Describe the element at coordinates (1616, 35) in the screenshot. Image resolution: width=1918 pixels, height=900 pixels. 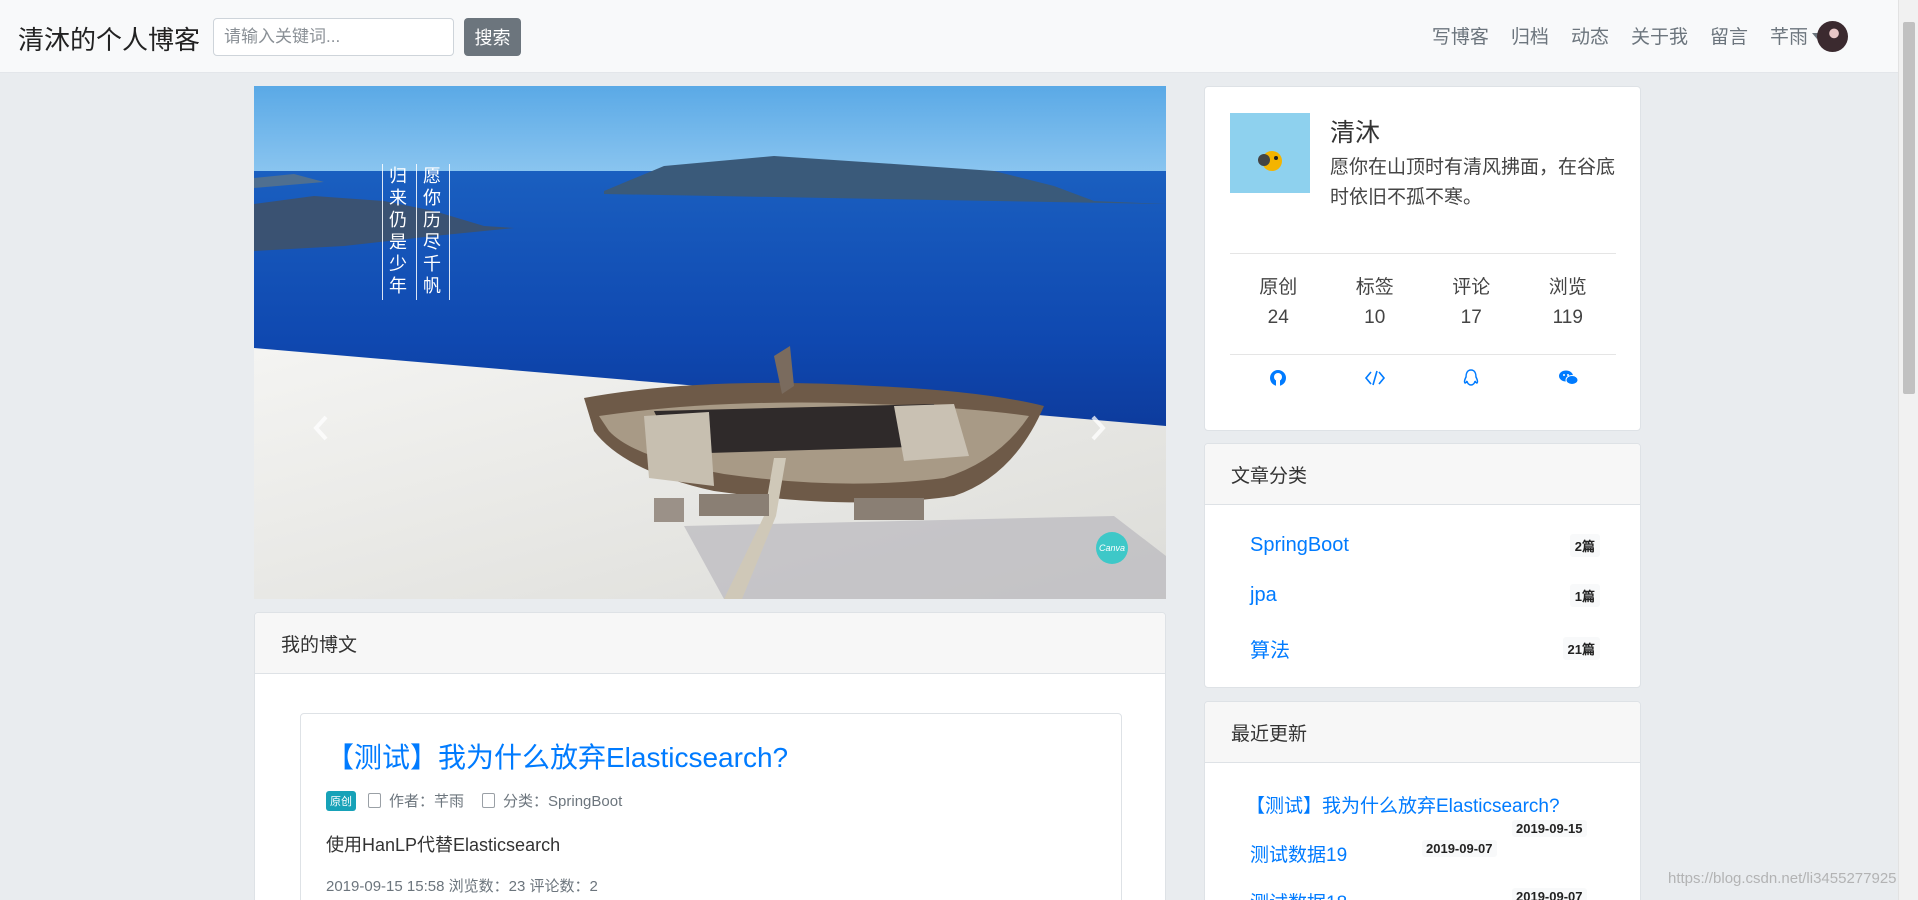
I see `nav-links: 写博客 归档 动态 关于我 留言 芊雨` at that location.